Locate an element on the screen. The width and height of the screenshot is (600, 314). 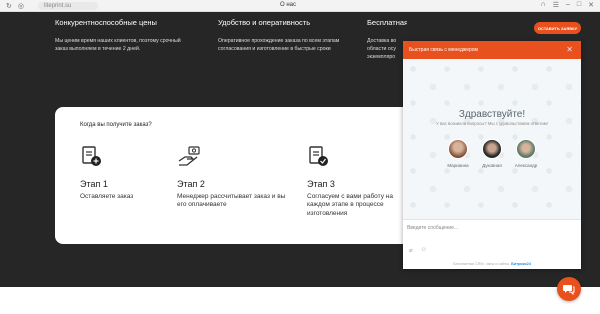
maximize-icon: □ is located at coordinates (579, 5).